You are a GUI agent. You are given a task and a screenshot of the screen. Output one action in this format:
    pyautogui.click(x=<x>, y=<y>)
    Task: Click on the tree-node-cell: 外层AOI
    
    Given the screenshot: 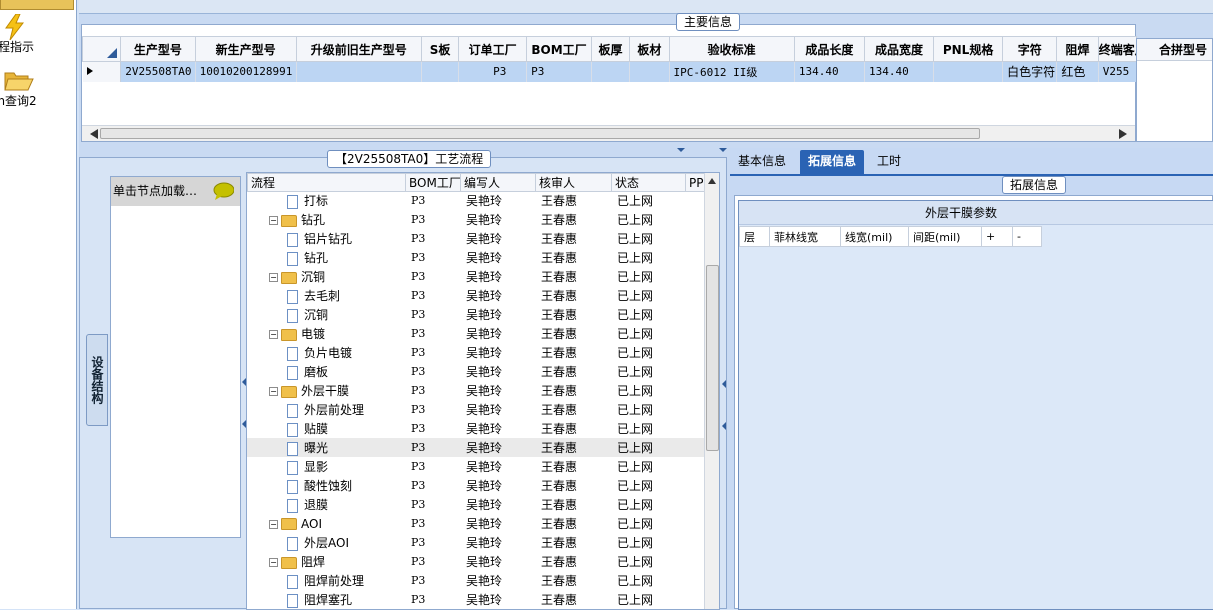 What is the action you would take?
    pyautogui.click(x=326, y=542)
    